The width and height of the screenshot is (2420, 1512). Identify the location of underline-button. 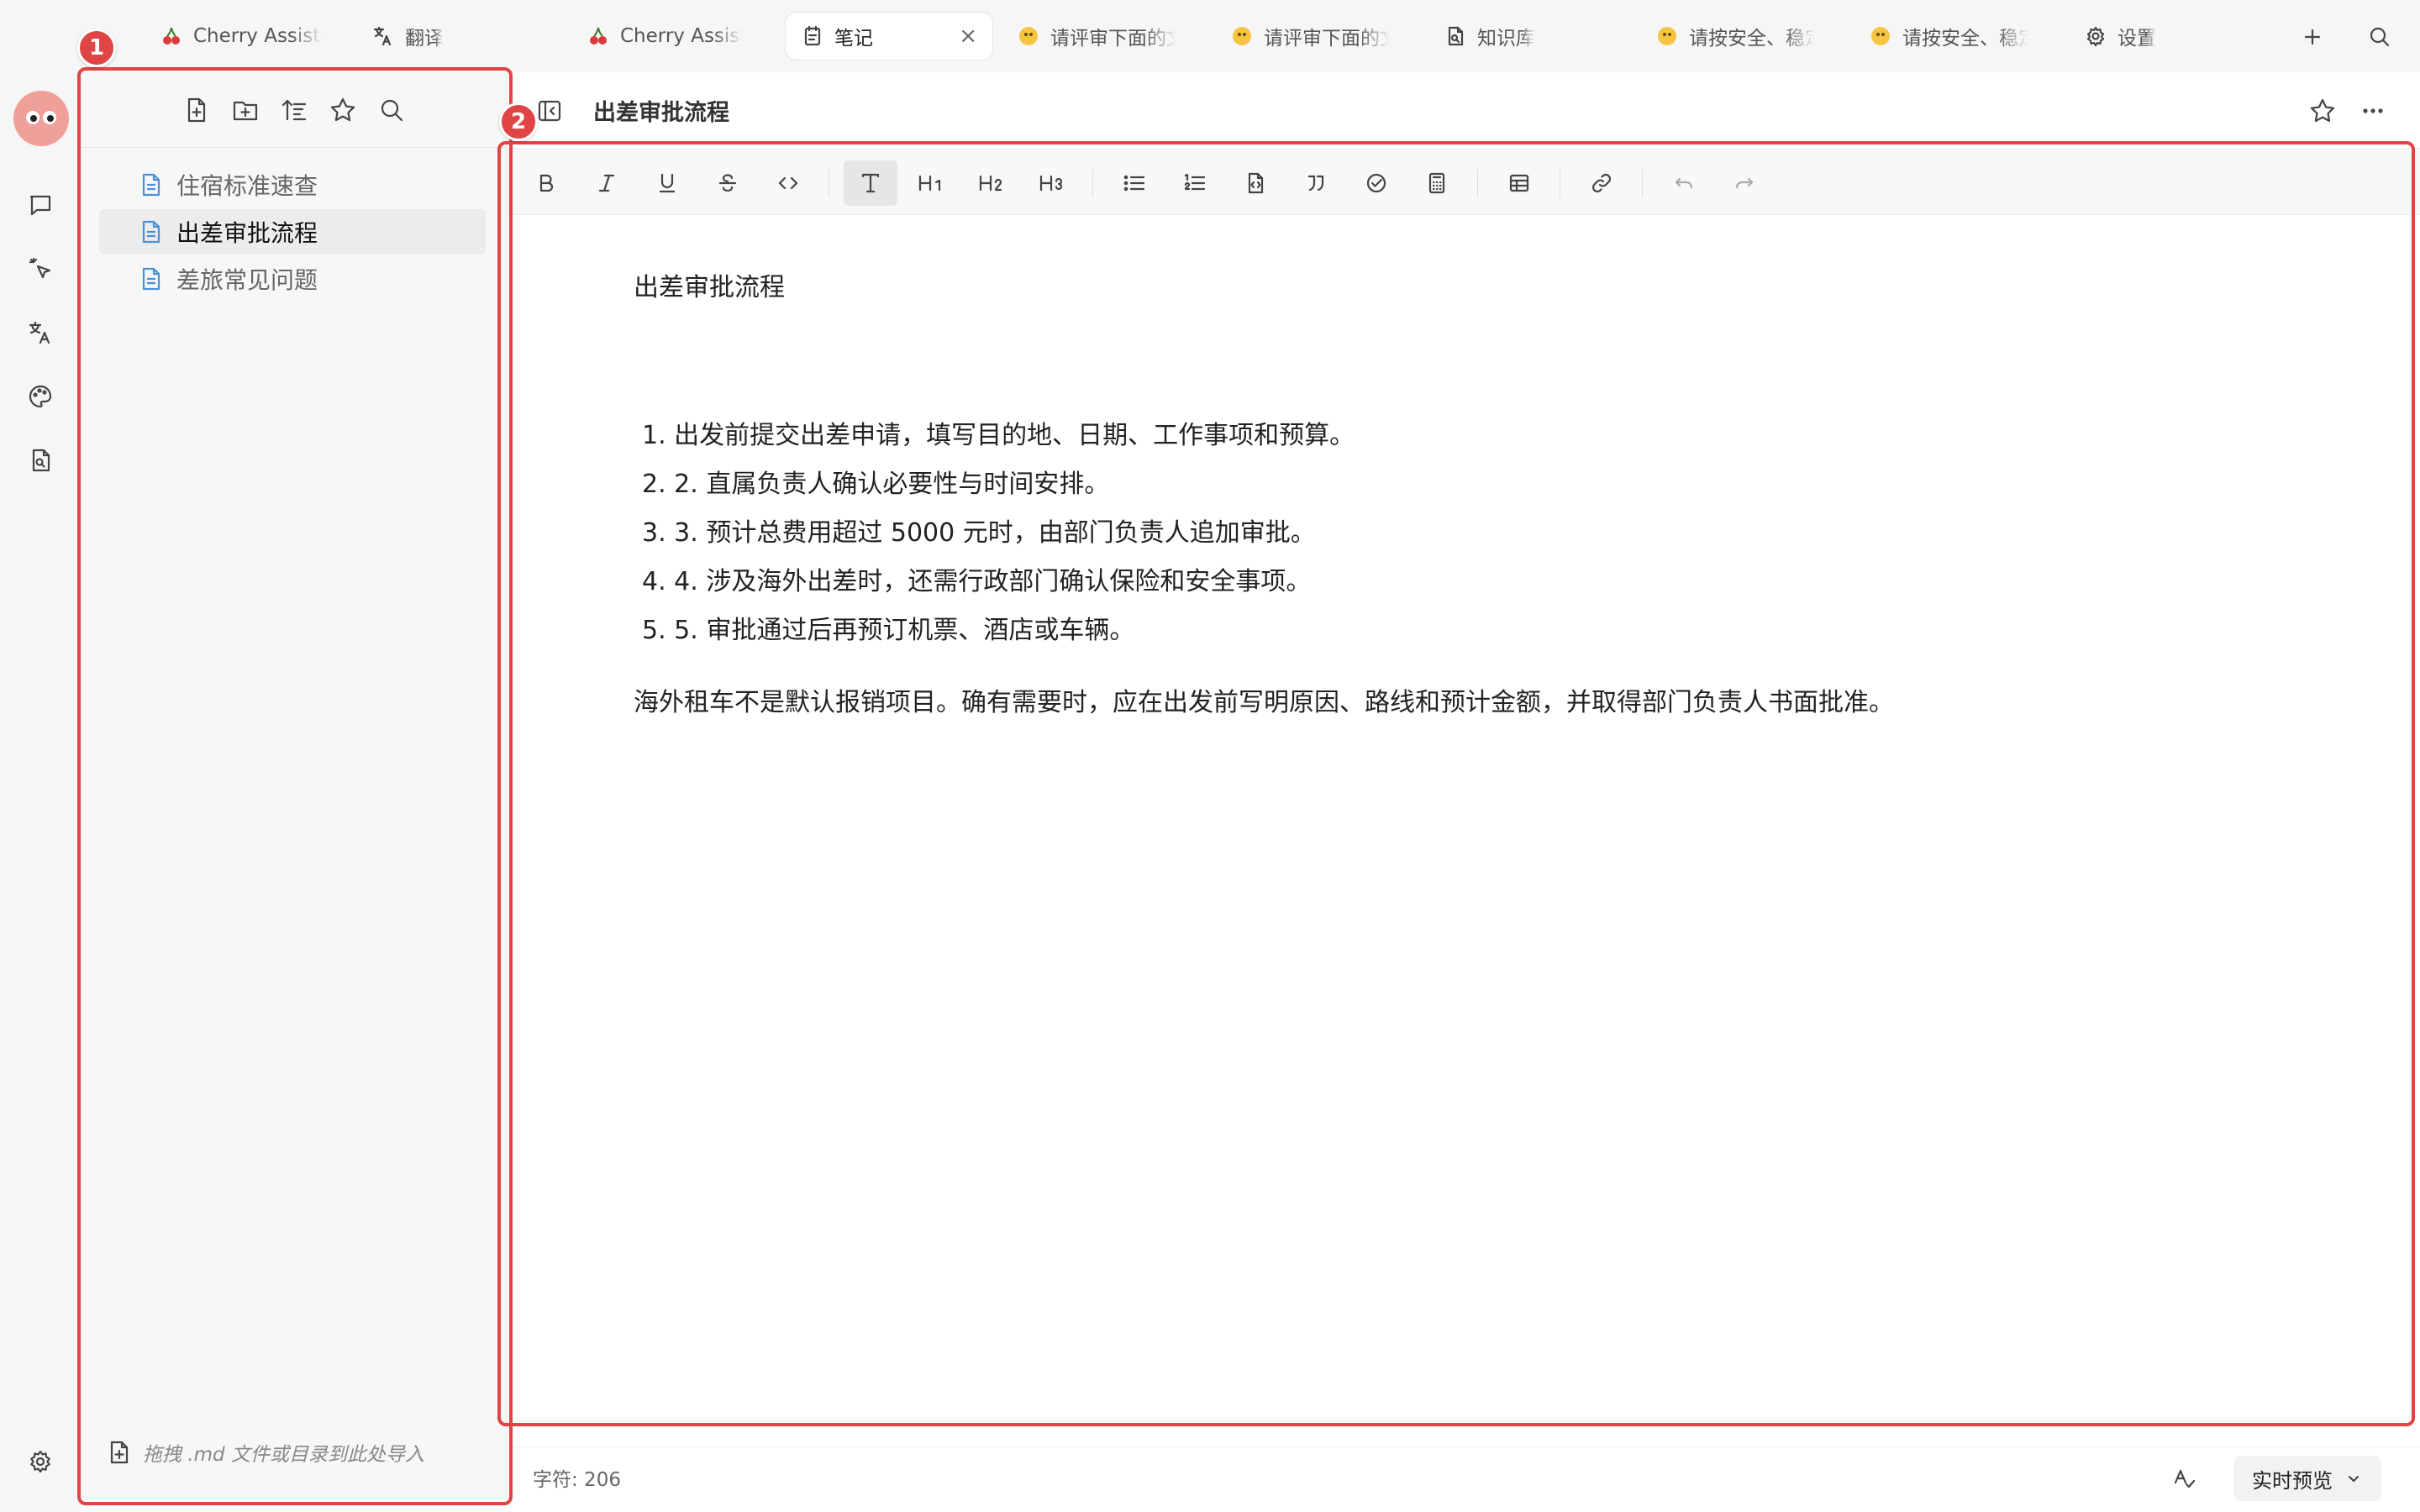
(667, 183).